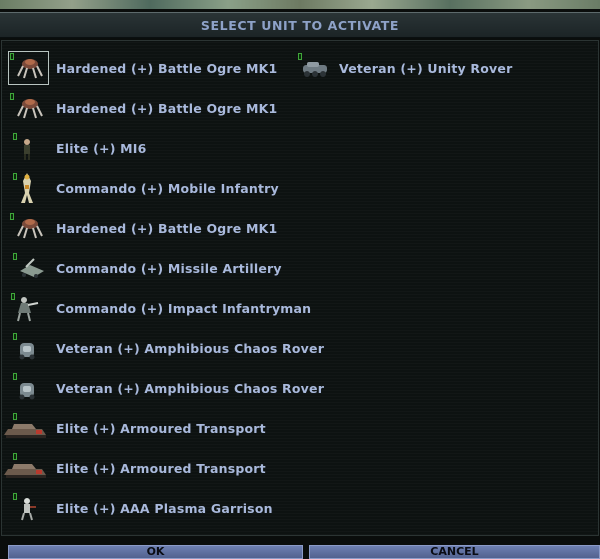 This screenshot has height=559, width=600. Describe the element at coordinates (454, 552) in the screenshot. I see `cancel-button: CANCEL` at that location.